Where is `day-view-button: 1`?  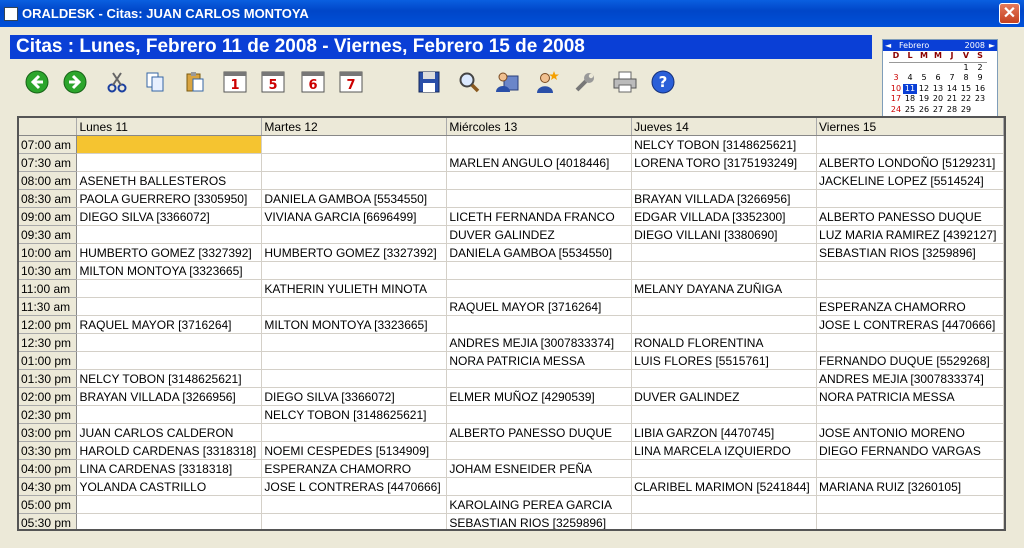 day-view-button: 1 is located at coordinates (235, 82).